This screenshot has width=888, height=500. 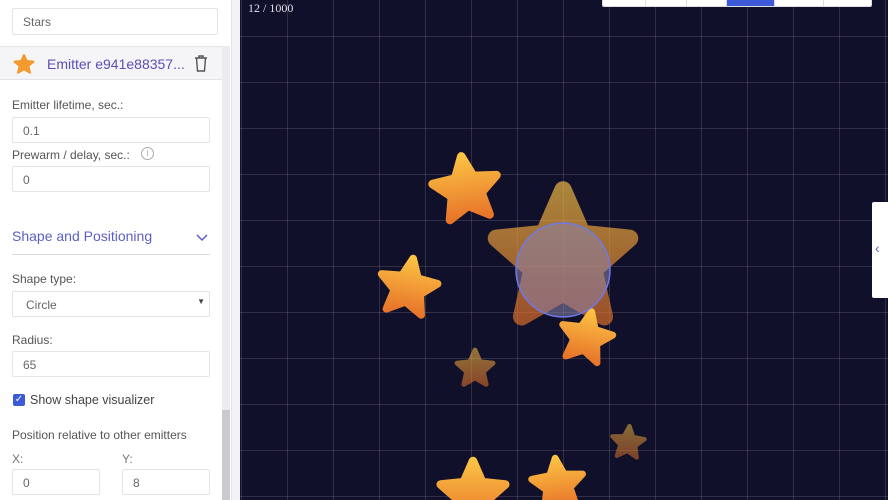 What do you see at coordinates (111, 179) in the screenshot?
I see `prewarm-input: 0` at bounding box center [111, 179].